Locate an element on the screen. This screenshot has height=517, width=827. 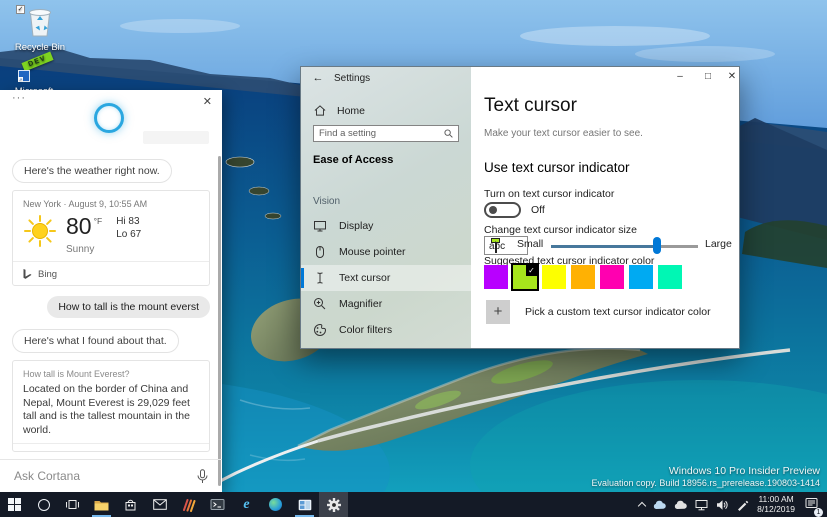
slider-min-label: Small is located at coordinates (530, 244).